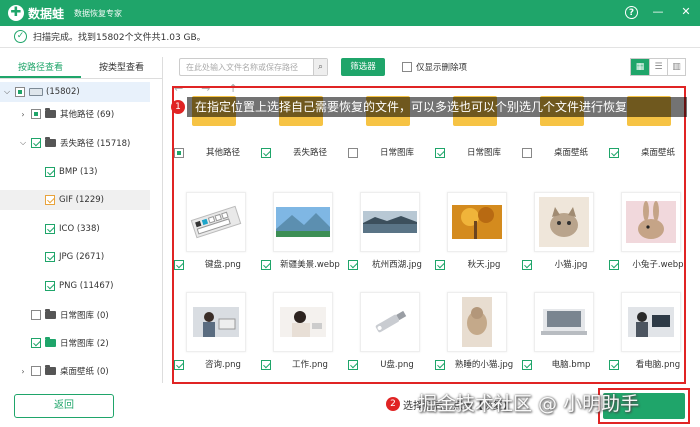 The image size is (700, 427). What do you see at coordinates (396, 153) in the screenshot?
I see `item-label: 日常图库` at bounding box center [396, 153].